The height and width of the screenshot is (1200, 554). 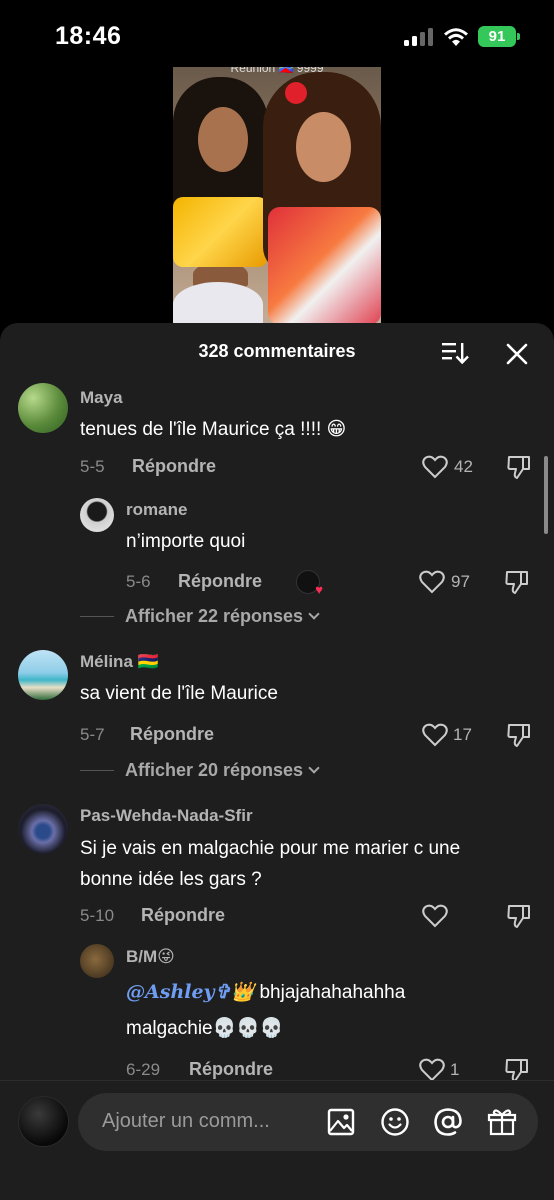 I want to click on comment-date: 6-29, so click(x=143, y=1069).